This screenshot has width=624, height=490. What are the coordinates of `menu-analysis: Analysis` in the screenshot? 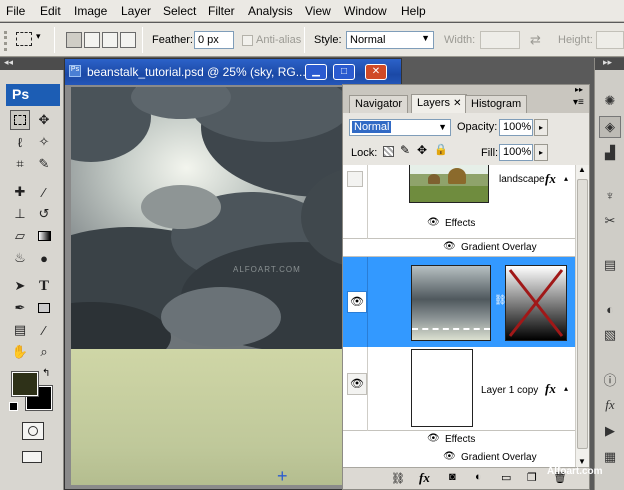 It's located at (270, 11).